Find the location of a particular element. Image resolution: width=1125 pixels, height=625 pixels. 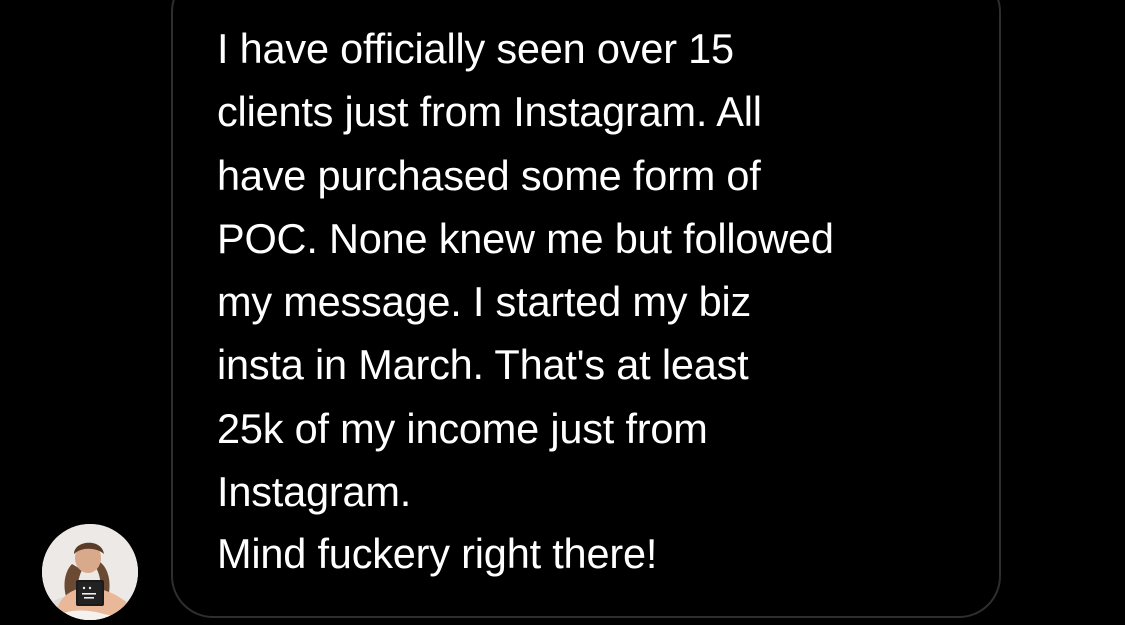

sender-avatar is located at coordinates (90, 572).